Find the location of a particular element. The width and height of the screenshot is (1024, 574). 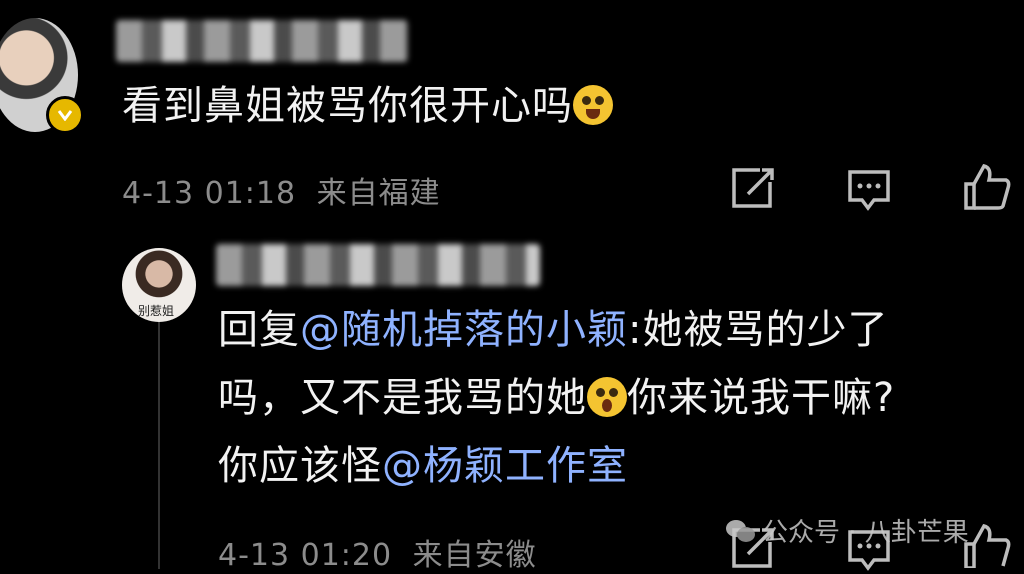

mention-link: @杨颖工作室 is located at coordinates (505, 466).